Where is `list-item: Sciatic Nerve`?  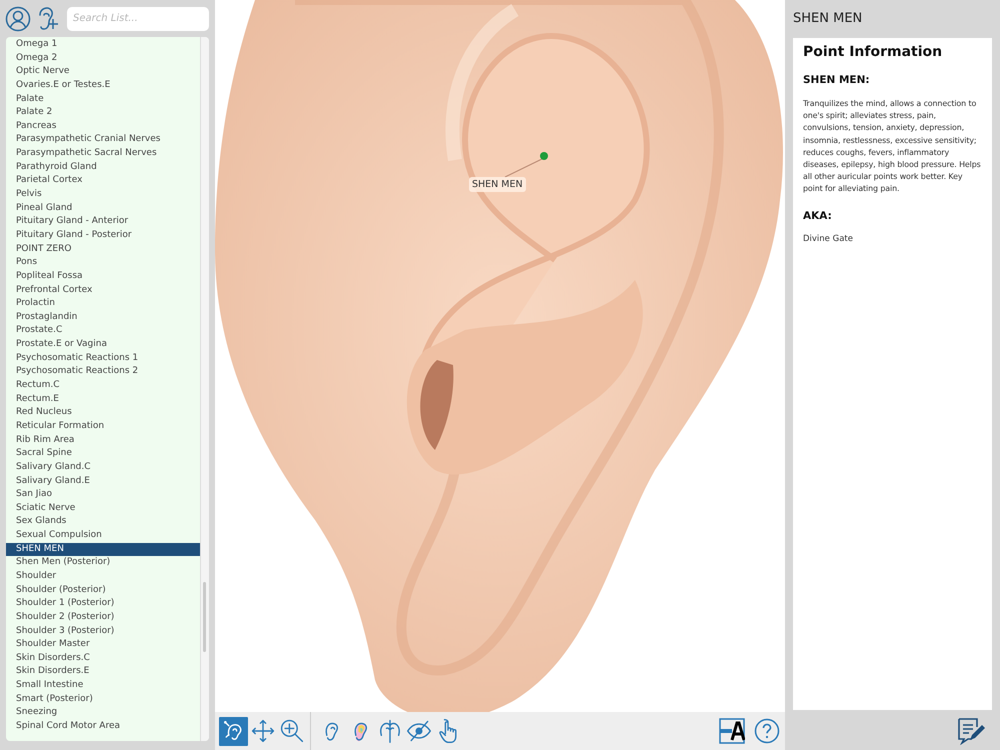
list-item: Sciatic Nerve is located at coordinates (103, 509).